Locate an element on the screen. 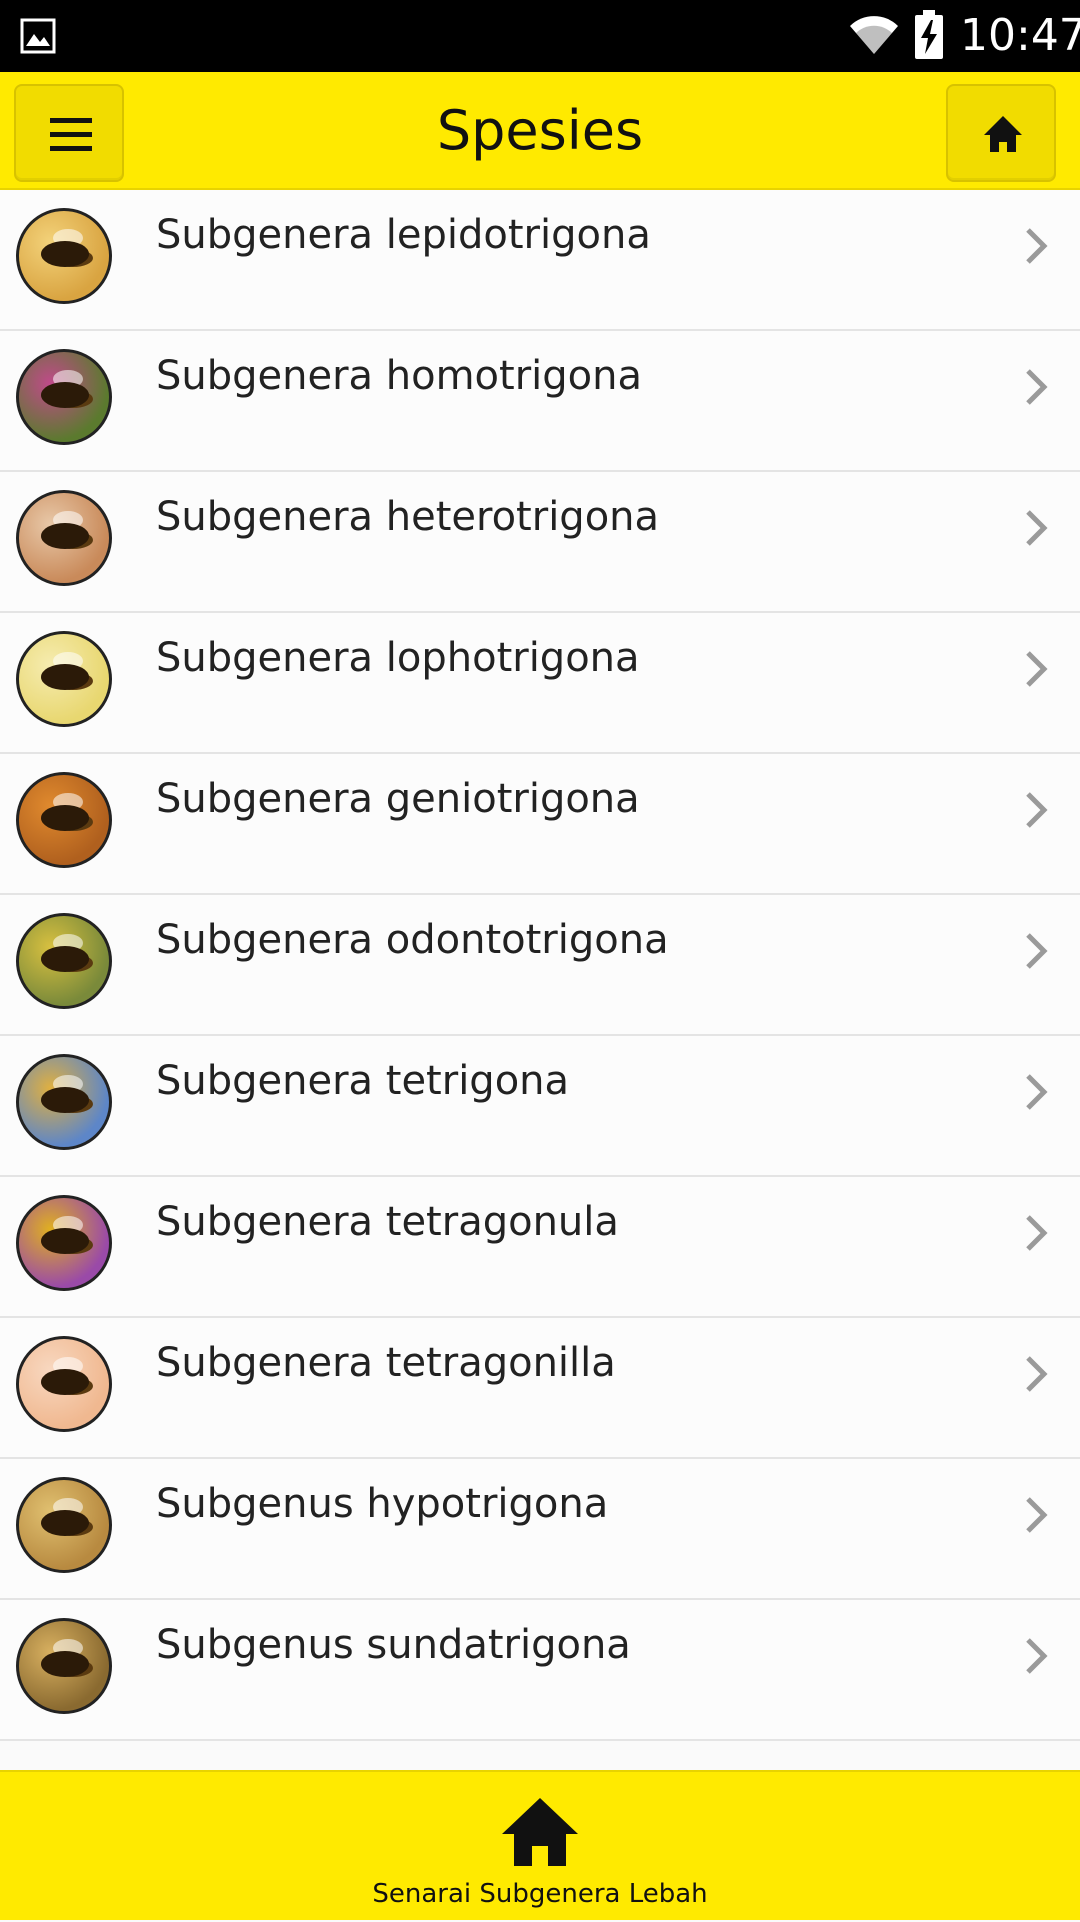 The height and width of the screenshot is (1922, 1080). home-button is located at coordinates (1001, 133).